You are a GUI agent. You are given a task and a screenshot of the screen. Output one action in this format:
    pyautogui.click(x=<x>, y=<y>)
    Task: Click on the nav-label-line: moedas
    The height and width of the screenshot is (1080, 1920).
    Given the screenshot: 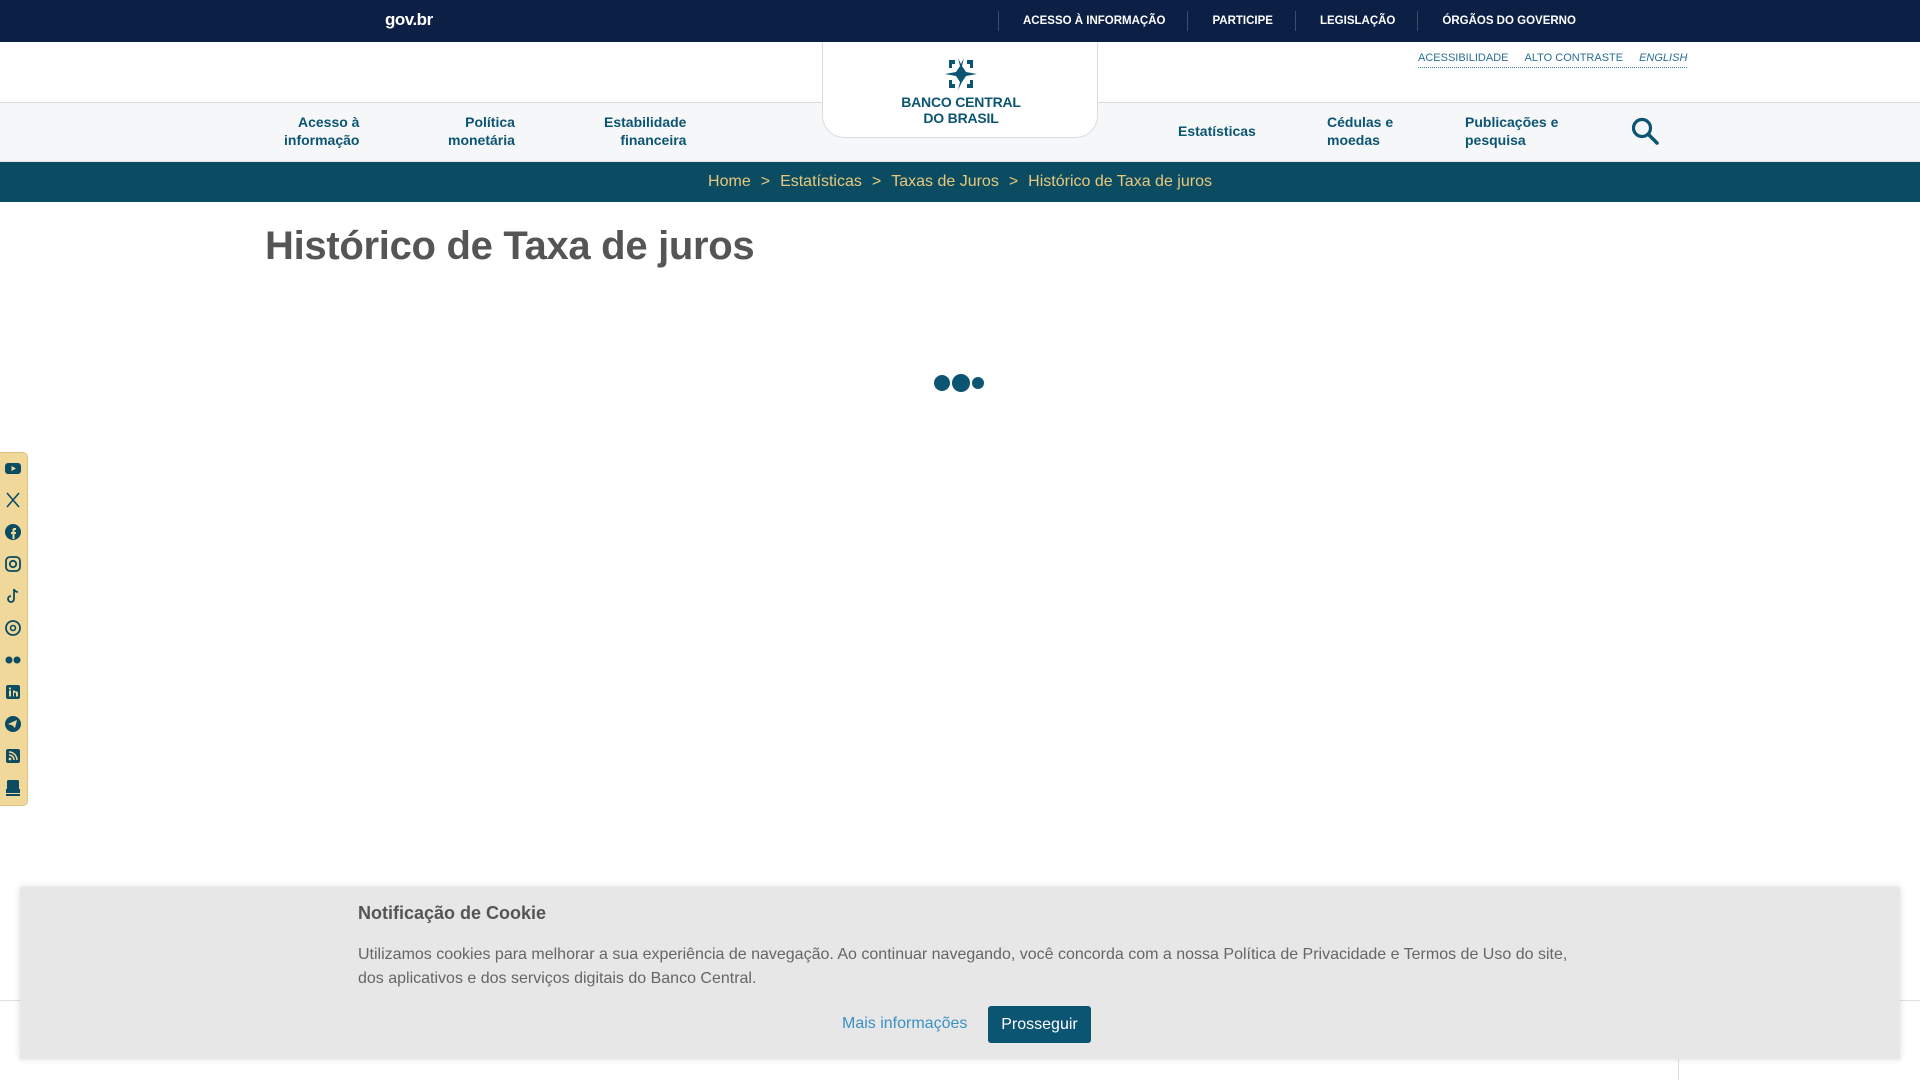 What is the action you would take?
    pyautogui.click(x=1353, y=140)
    